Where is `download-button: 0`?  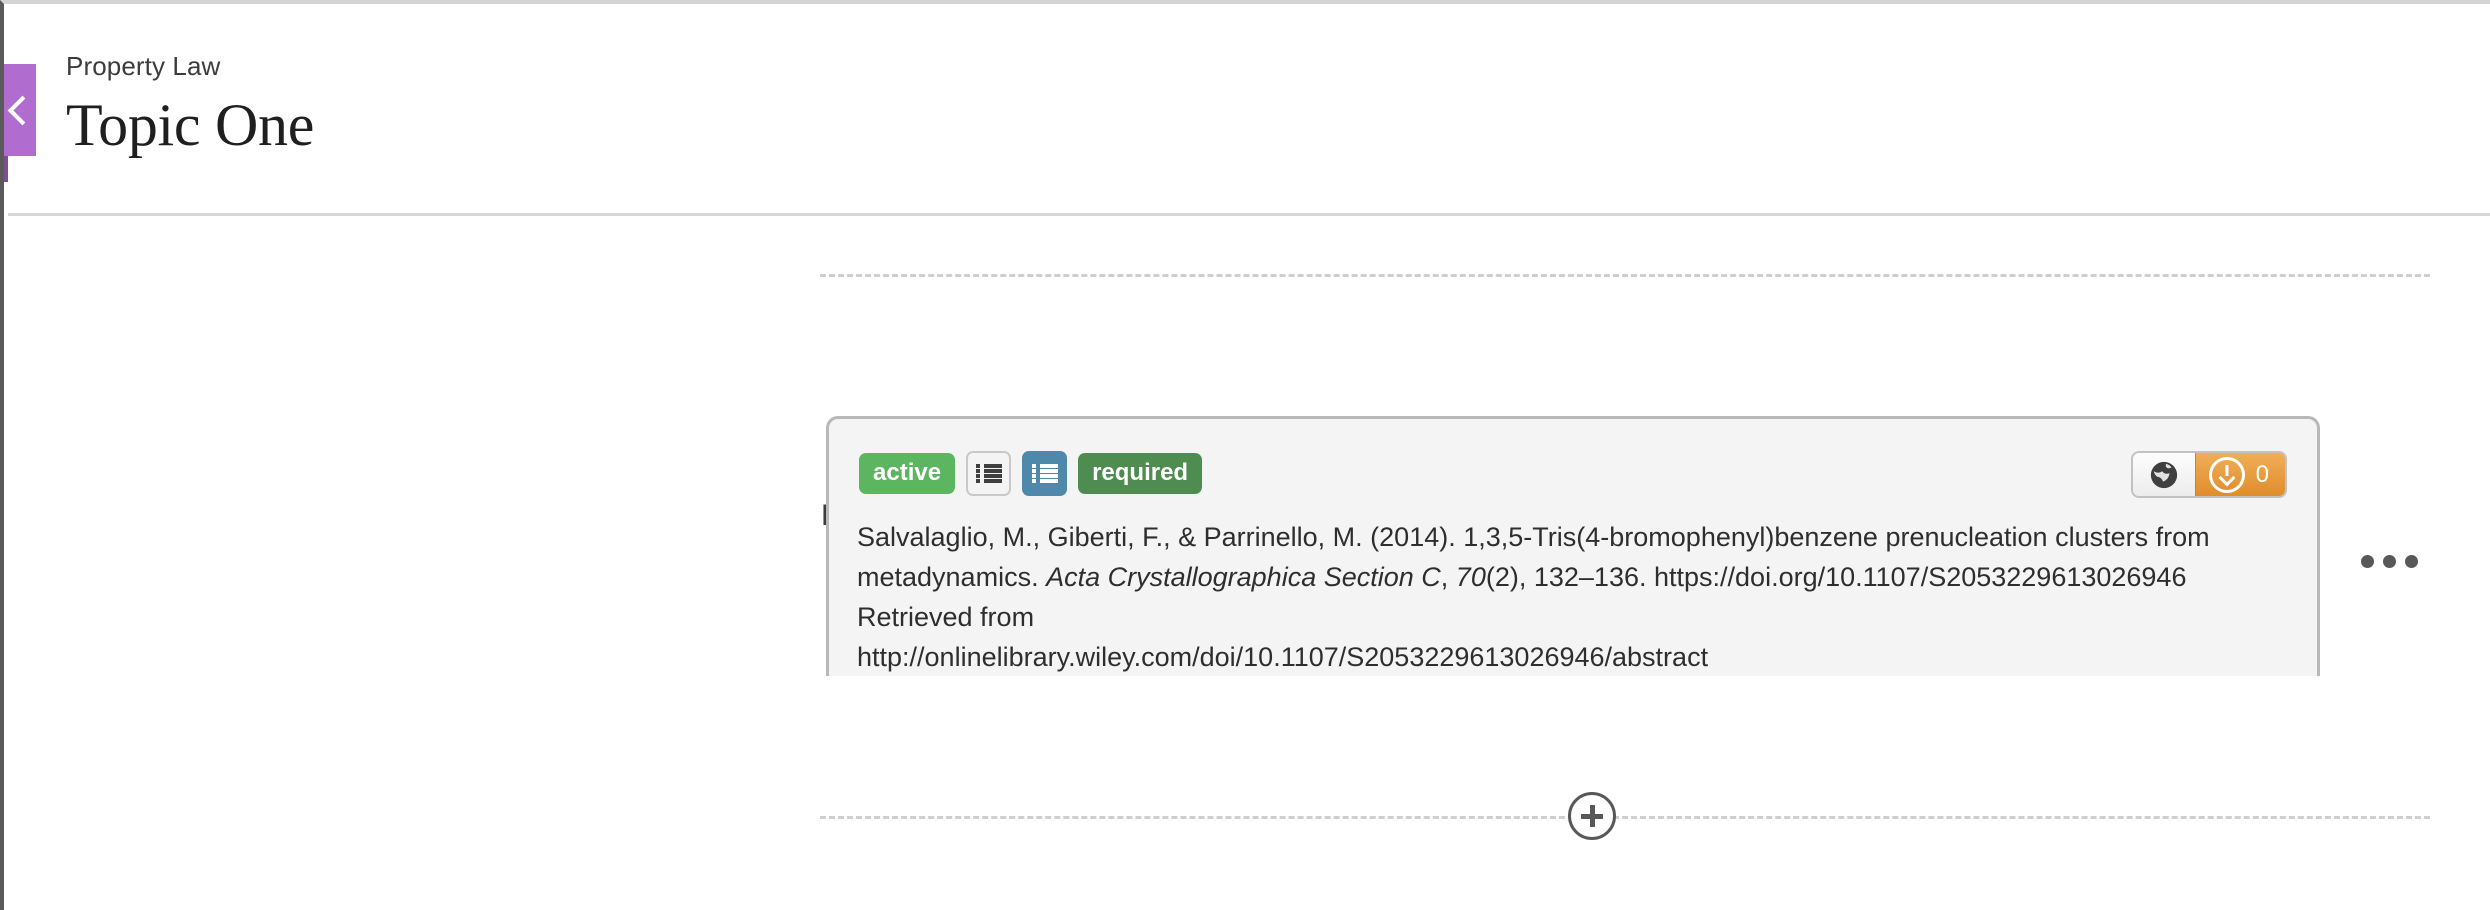
download-button: 0 is located at coordinates (2239, 474).